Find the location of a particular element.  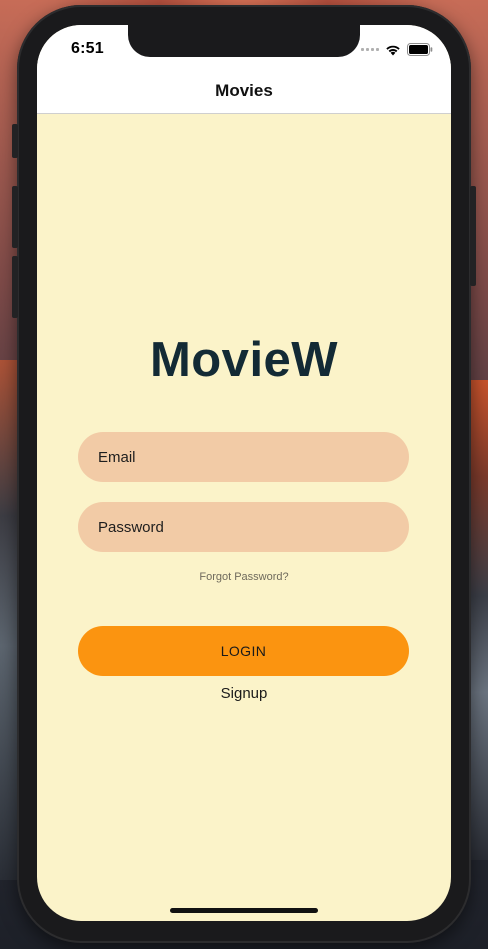

nav-title: Movies is located at coordinates (244, 90).